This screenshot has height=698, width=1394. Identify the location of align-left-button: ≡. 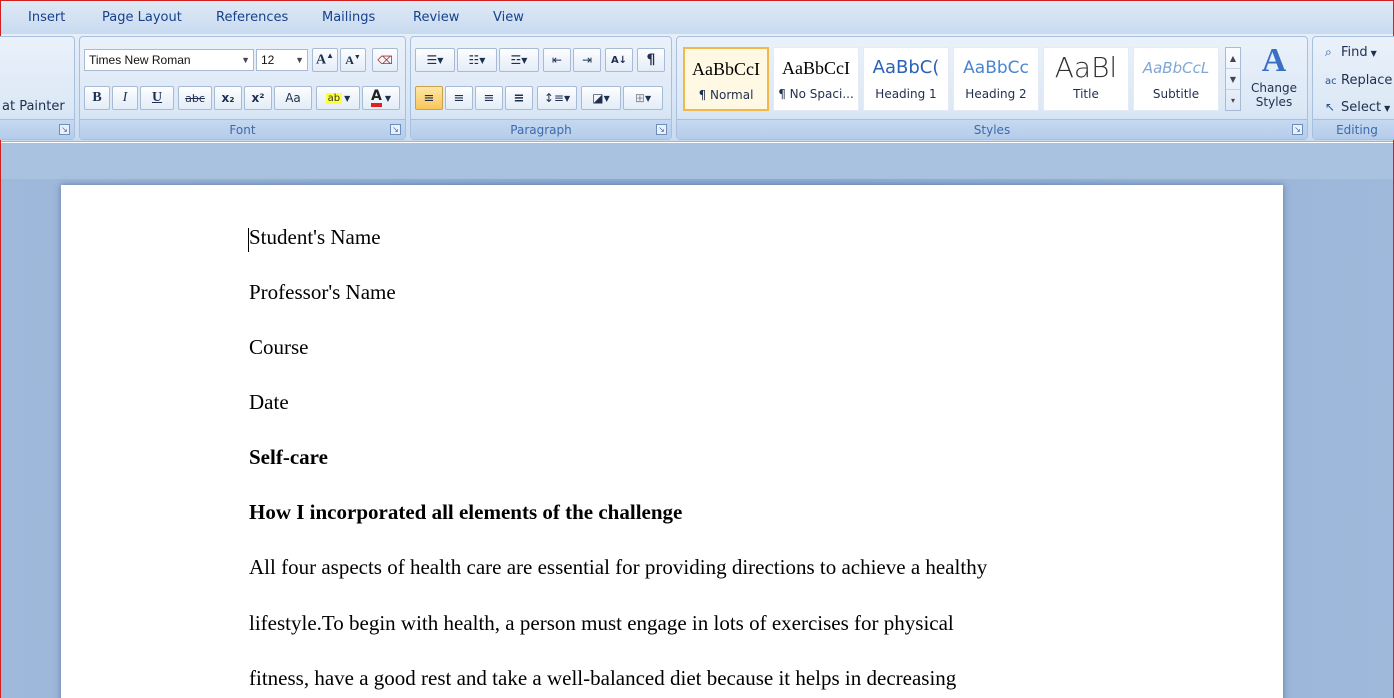
(429, 98).